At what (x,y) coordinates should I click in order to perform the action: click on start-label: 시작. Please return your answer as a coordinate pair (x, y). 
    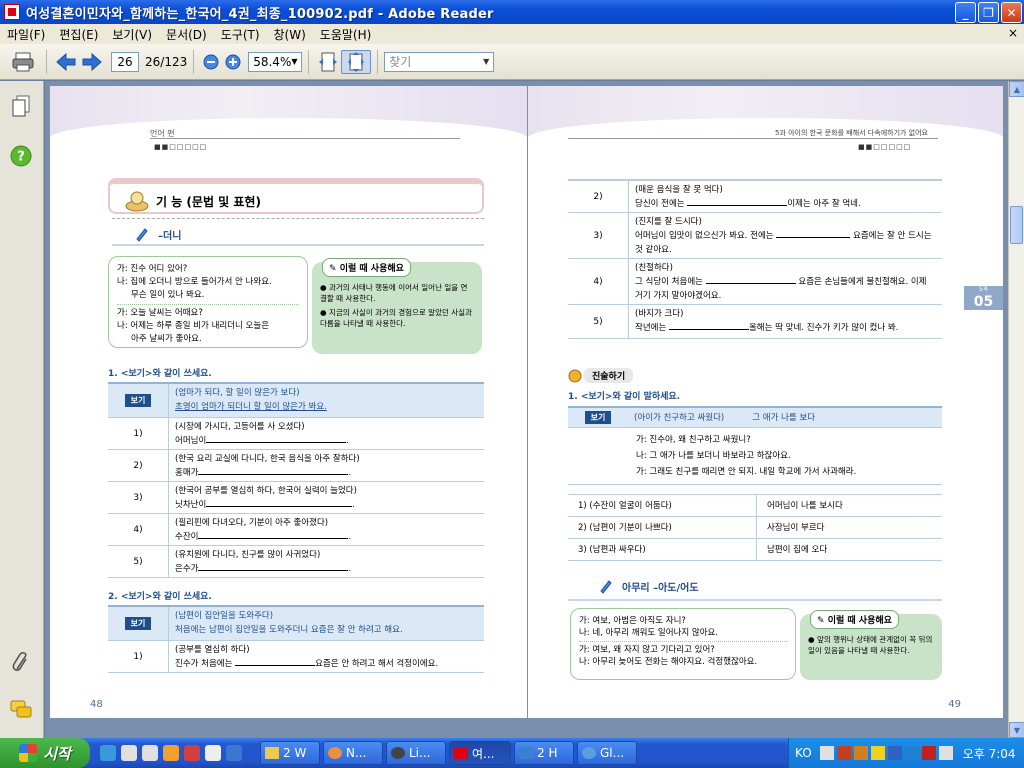
    Looking at the image, I should click on (57, 753).